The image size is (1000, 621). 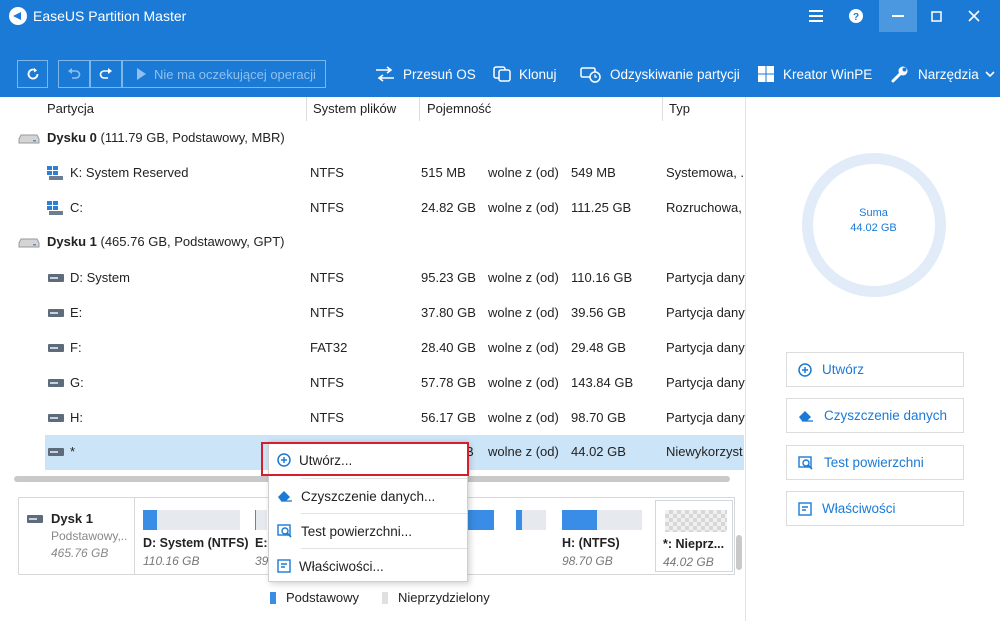 I want to click on partition-name: C:, so click(x=76, y=207).